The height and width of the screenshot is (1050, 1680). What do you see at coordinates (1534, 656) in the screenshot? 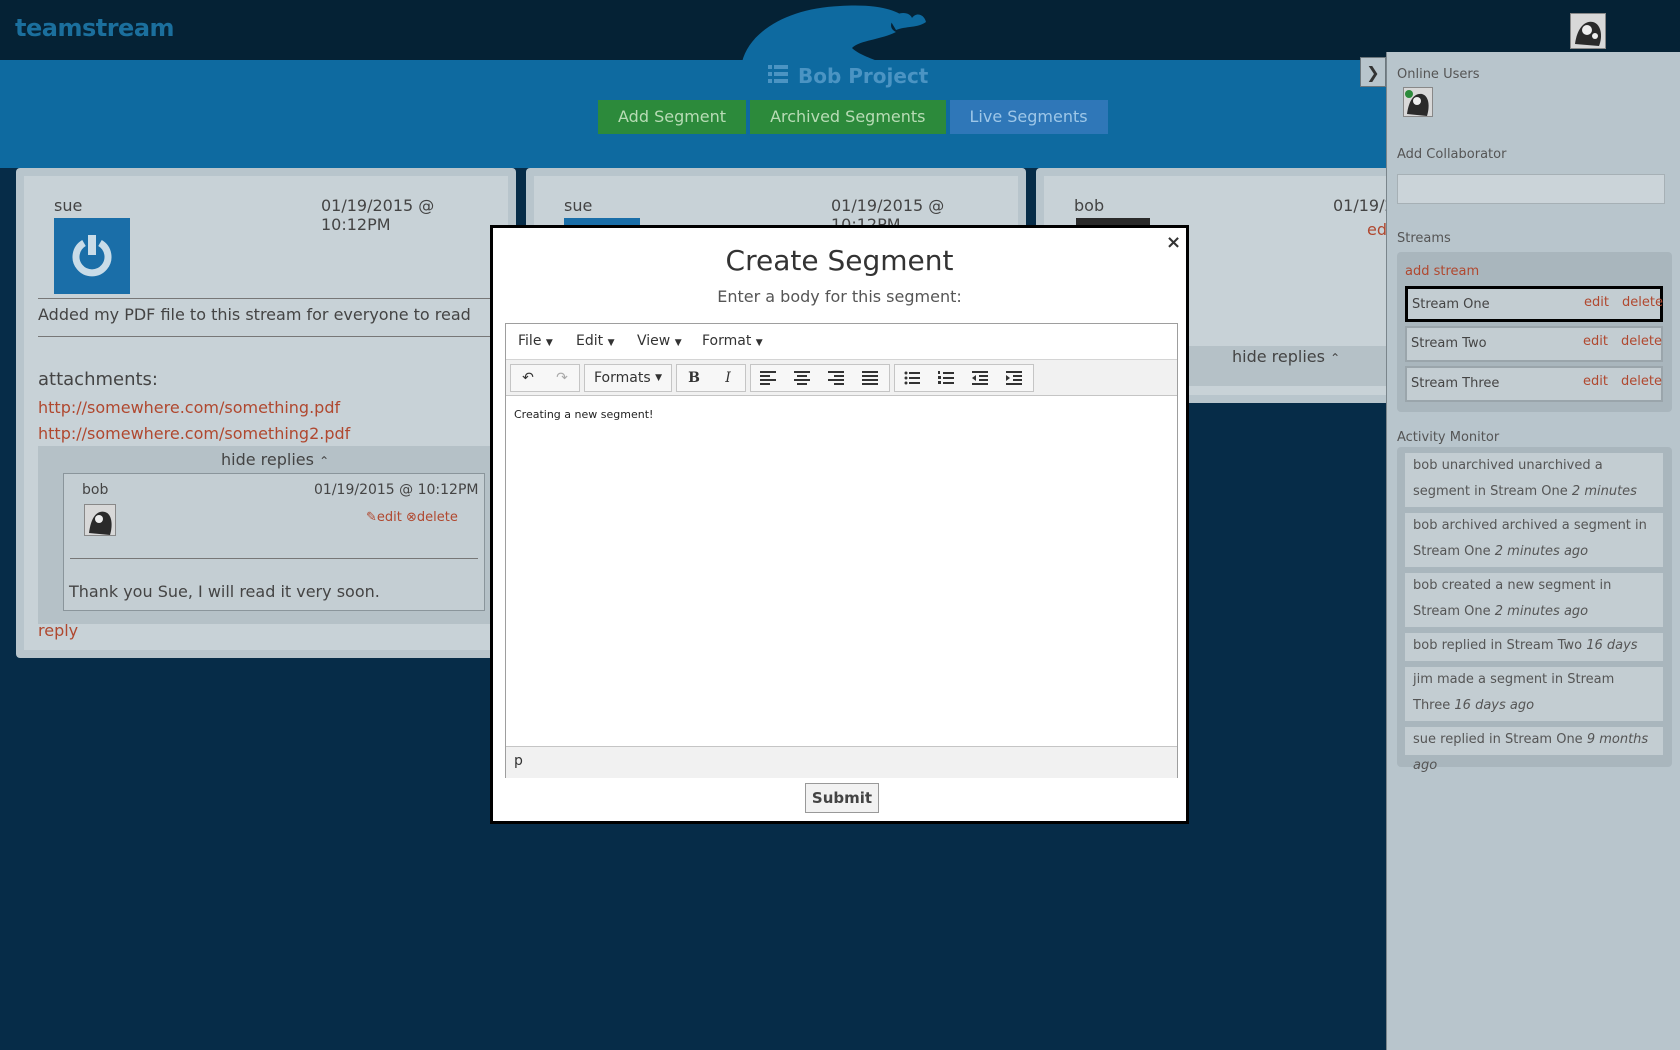
I see `activity-item: bob replied in Stream Two 16 days ago` at bounding box center [1534, 656].